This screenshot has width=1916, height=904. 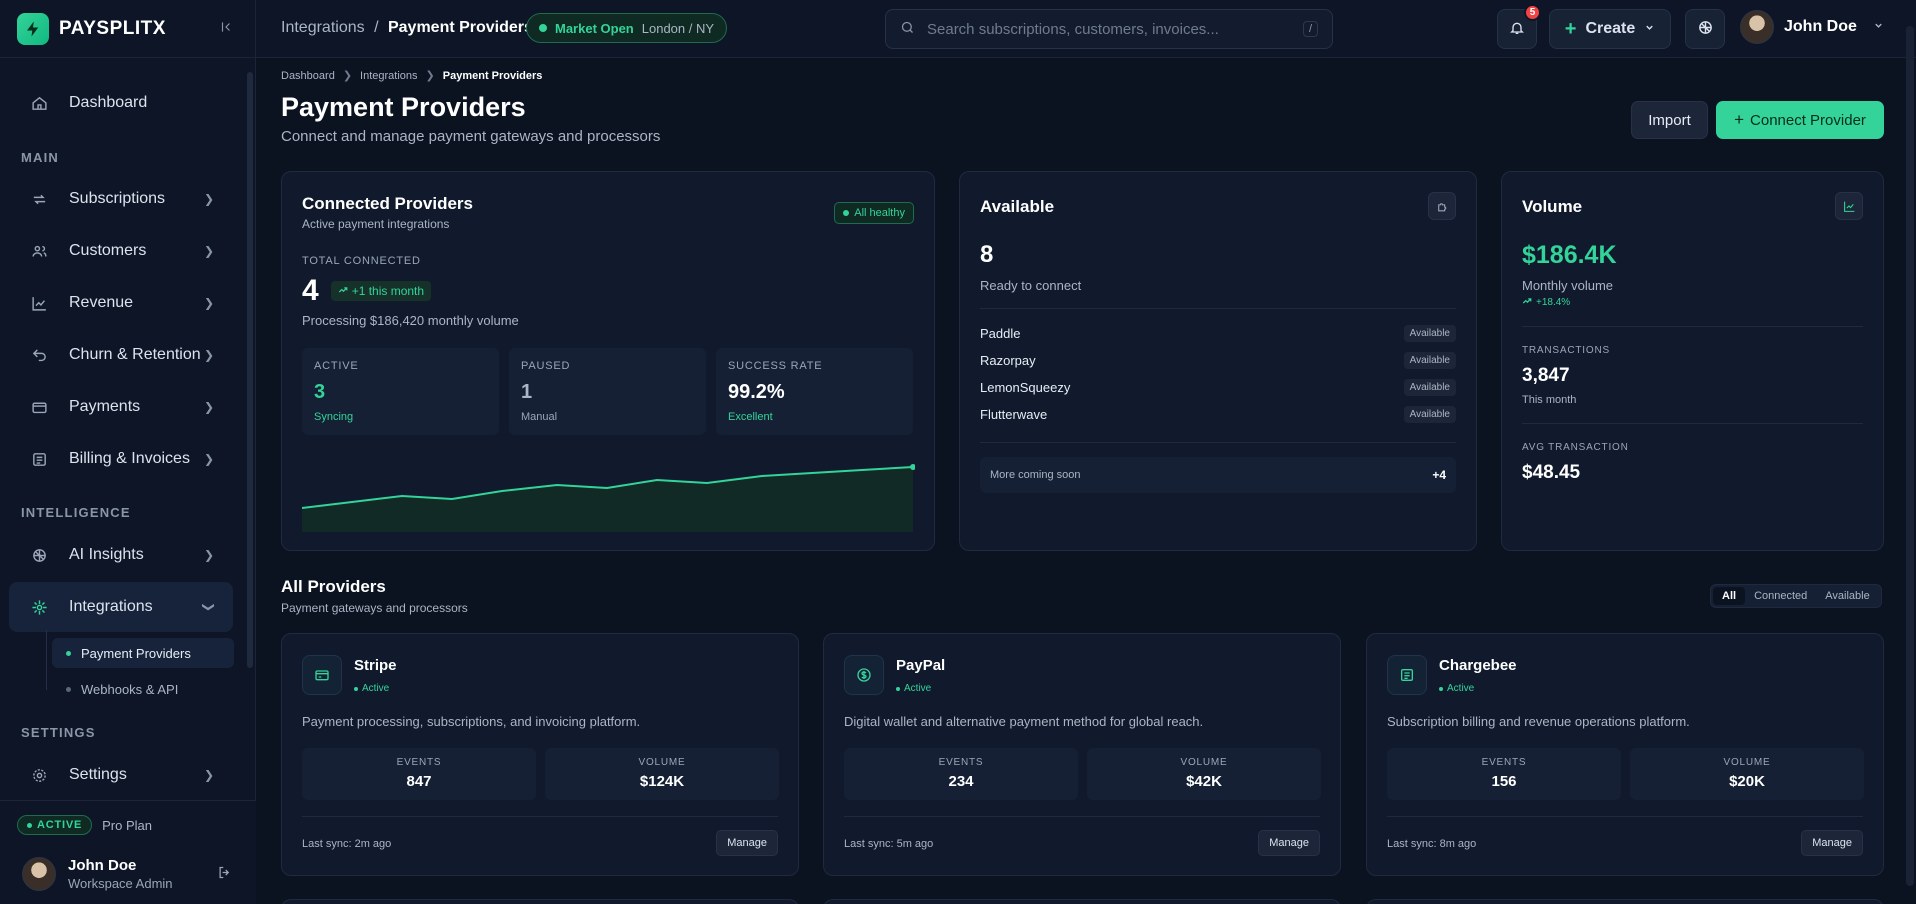 What do you see at coordinates (1204, 781) in the screenshot?
I see `volume-value: $42K` at bounding box center [1204, 781].